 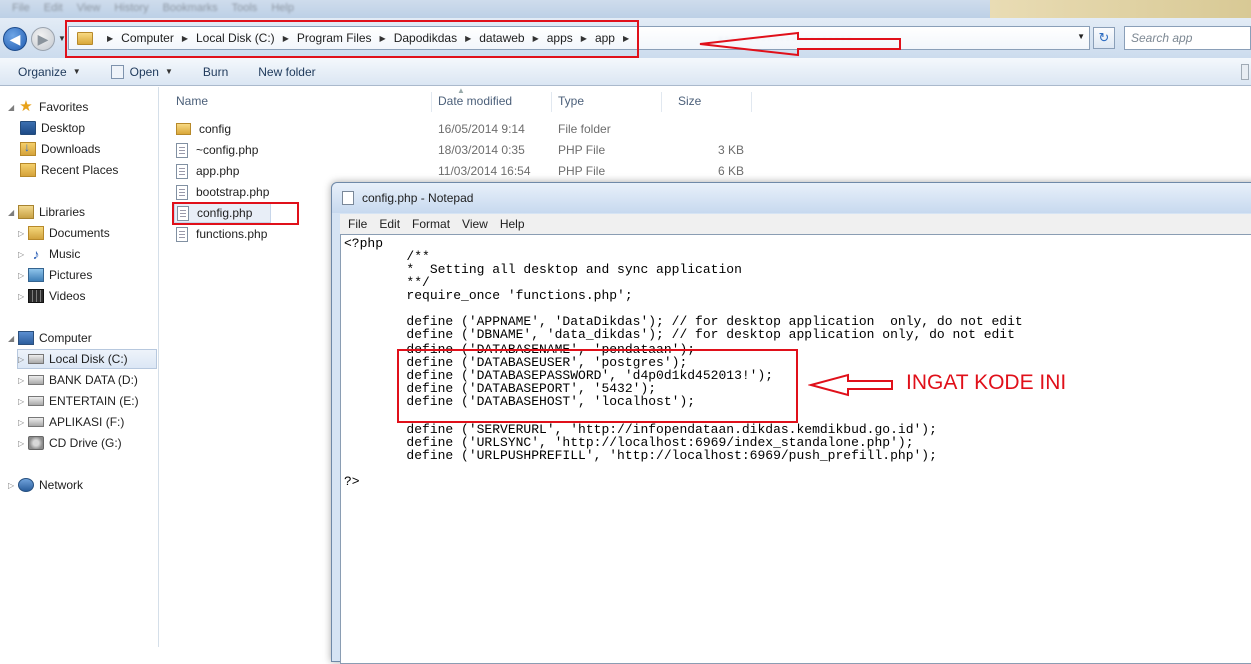 What do you see at coordinates (61, 485) in the screenshot?
I see `nav-label: Network` at bounding box center [61, 485].